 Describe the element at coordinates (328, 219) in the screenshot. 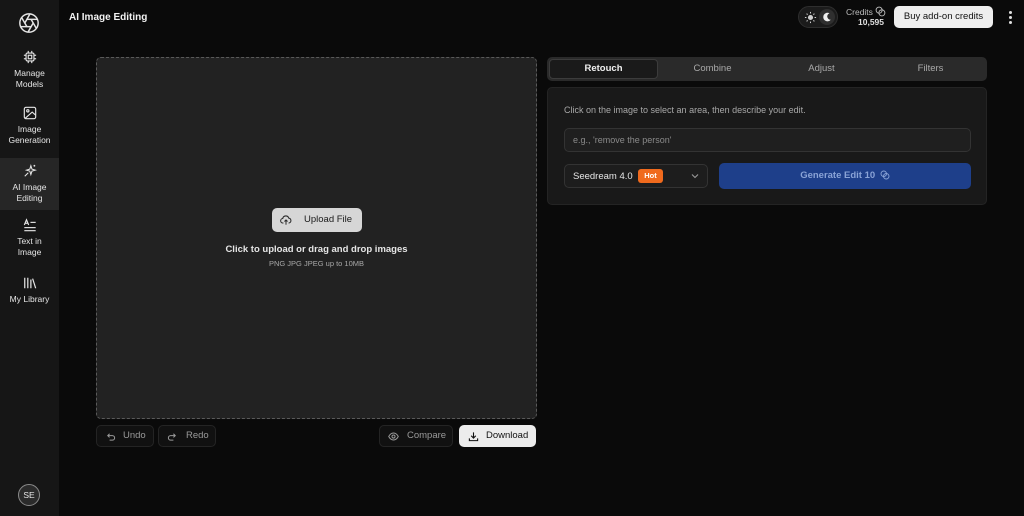

I see `upload-file-label: Upload File` at that location.